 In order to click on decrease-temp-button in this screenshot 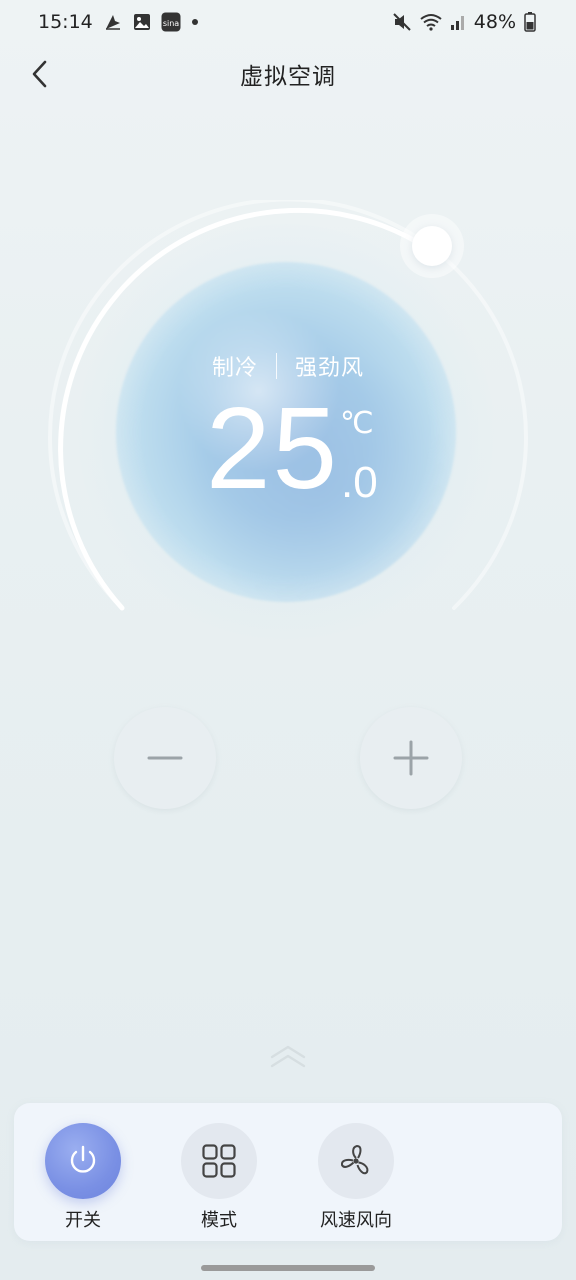, I will do `click(165, 758)`.